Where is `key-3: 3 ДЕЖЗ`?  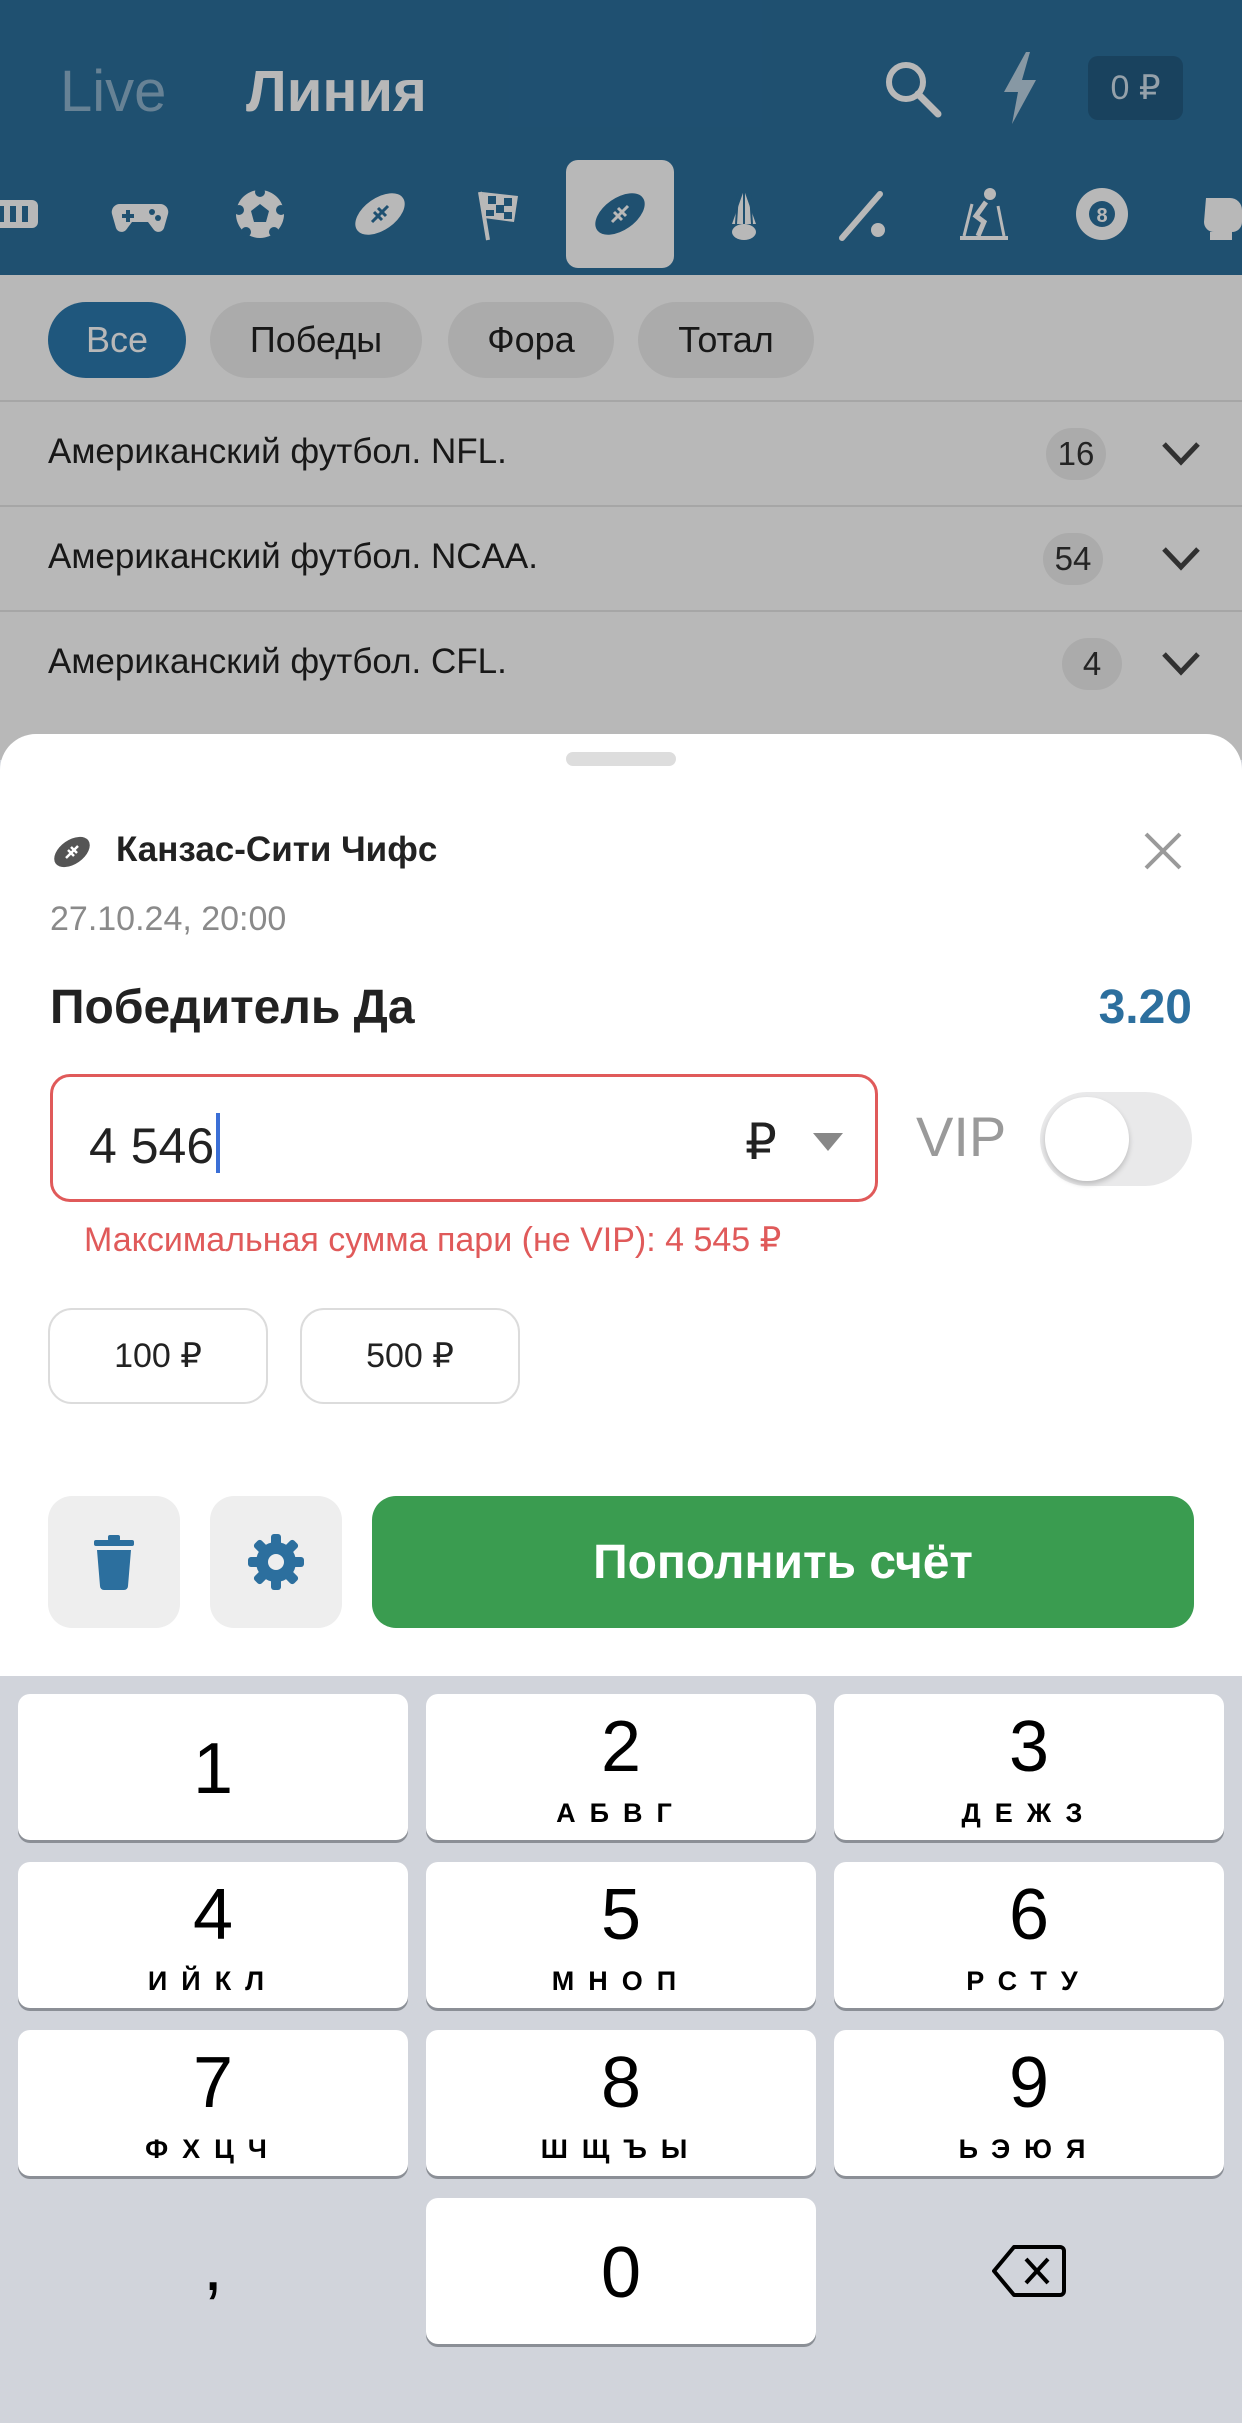
key-3: 3 ДЕЖЗ is located at coordinates (1029, 1767).